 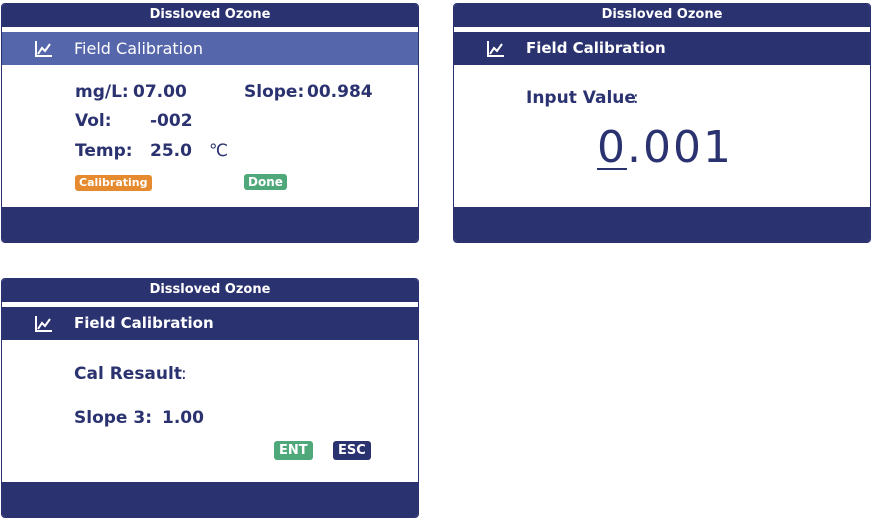 What do you see at coordinates (93, 121) in the screenshot?
I see `vol-label: Vol:` at bounding box center [93, 121].